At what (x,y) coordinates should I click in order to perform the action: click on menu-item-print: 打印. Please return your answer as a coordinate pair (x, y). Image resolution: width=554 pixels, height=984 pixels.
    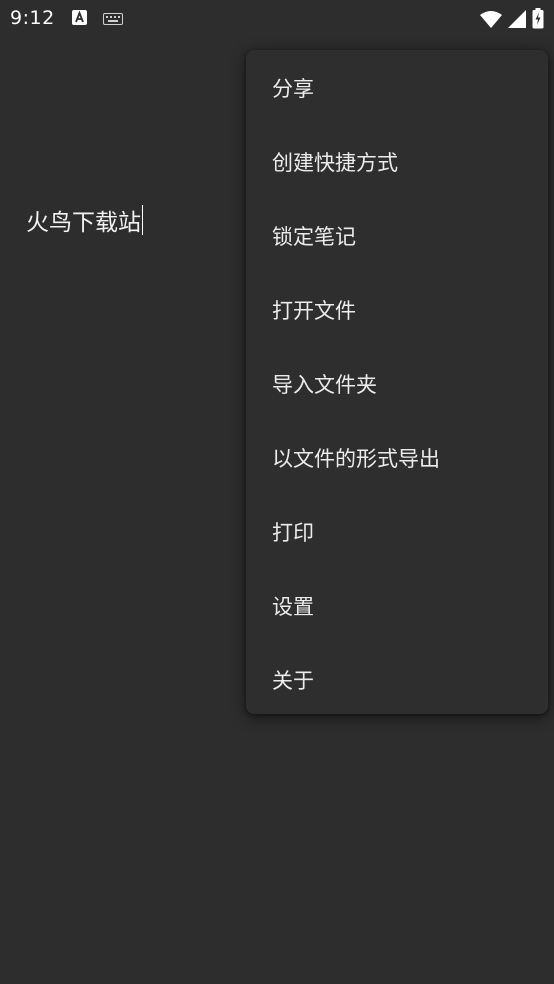
    Looking at the image, I should click on (397, 532).